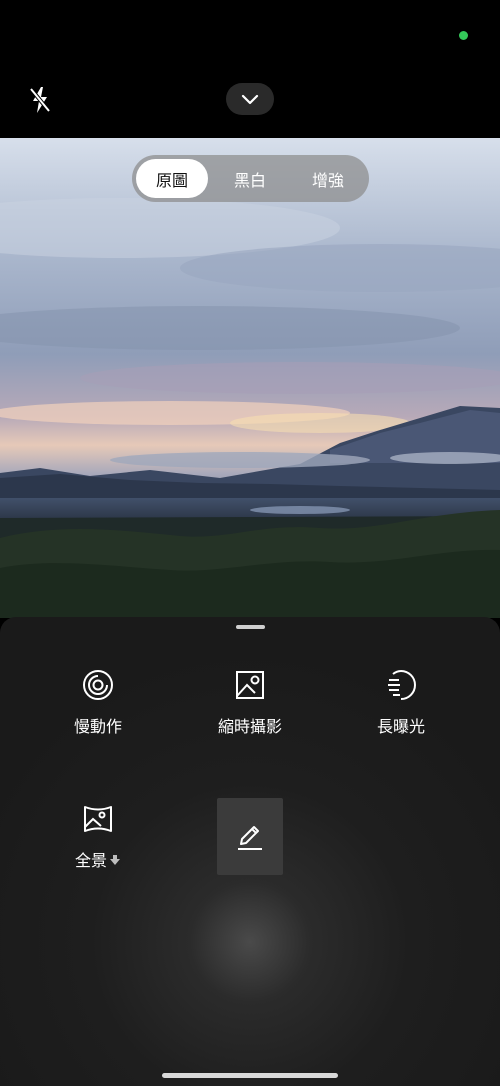  I want to click on filter-black-white: 黑白, so click(250, 178).